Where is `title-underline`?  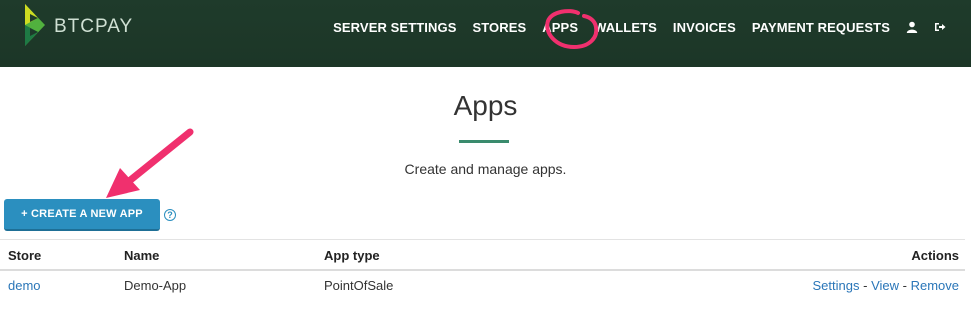 title-underline is located at coordinates (484, 141).